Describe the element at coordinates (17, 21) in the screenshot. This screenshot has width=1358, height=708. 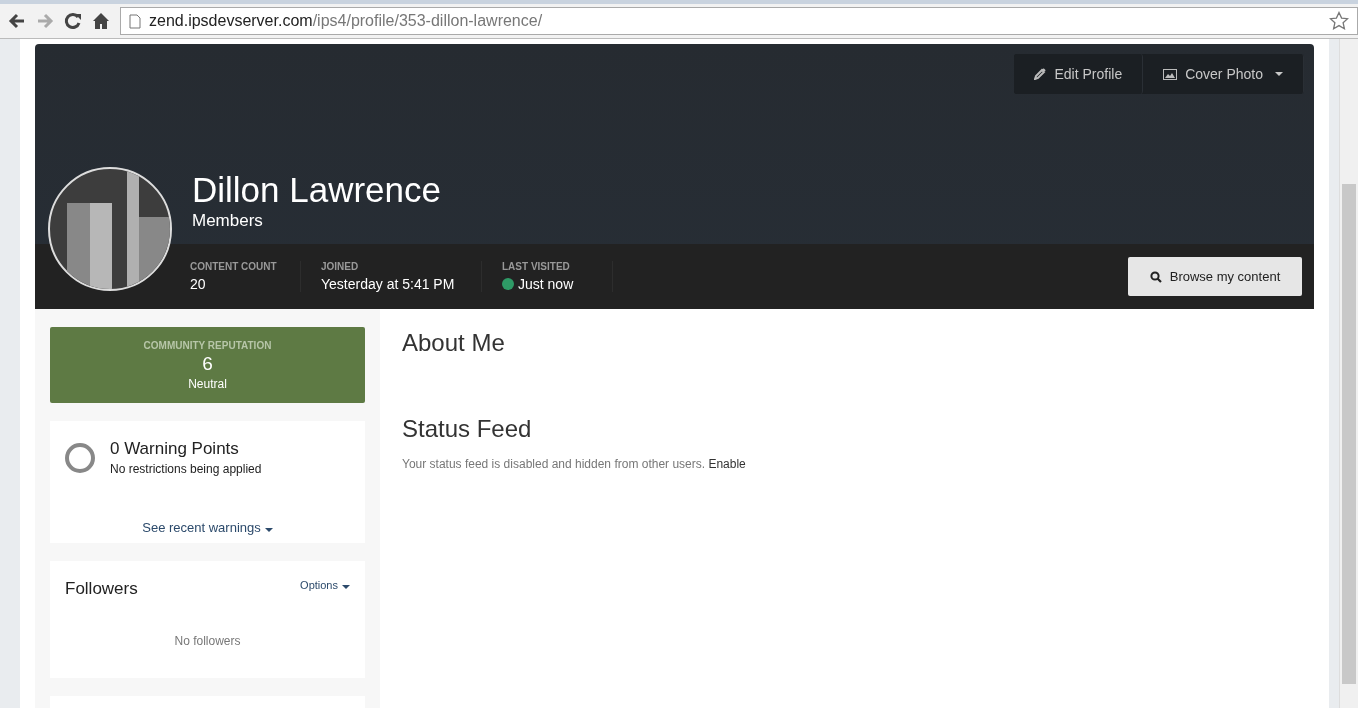
I see `back-icon` at that location.